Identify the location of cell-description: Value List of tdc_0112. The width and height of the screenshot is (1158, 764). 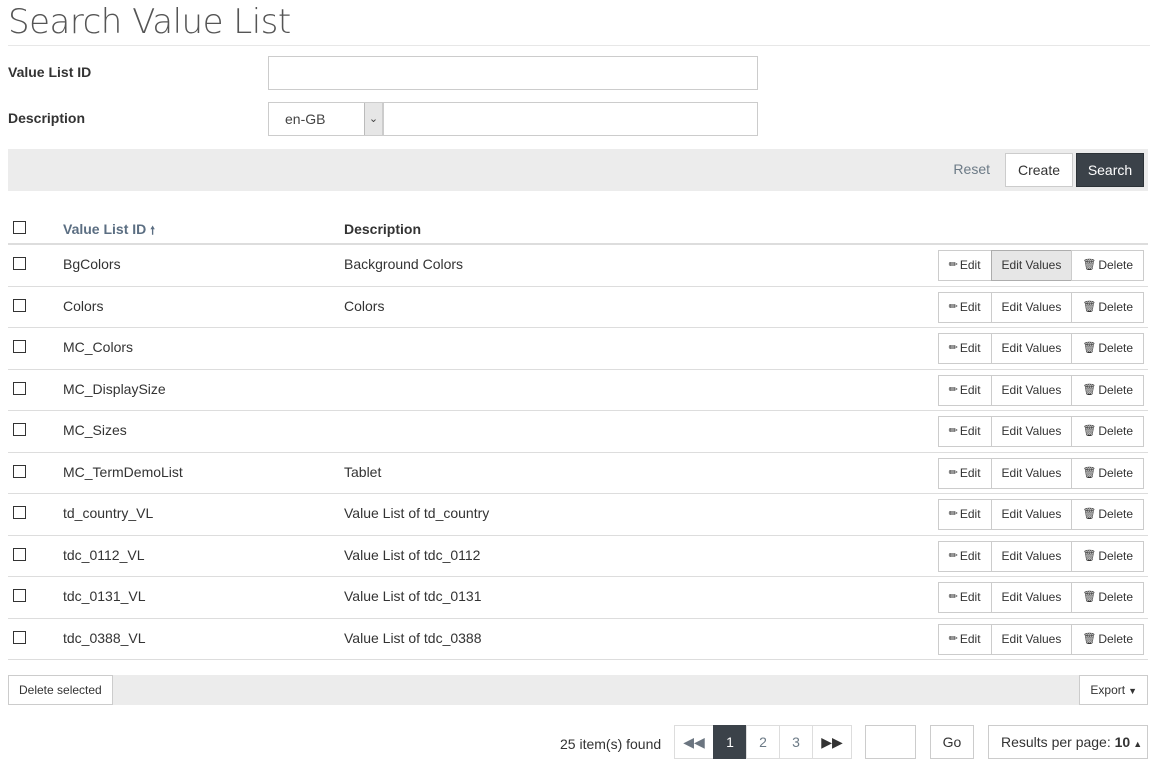
(412, 554).